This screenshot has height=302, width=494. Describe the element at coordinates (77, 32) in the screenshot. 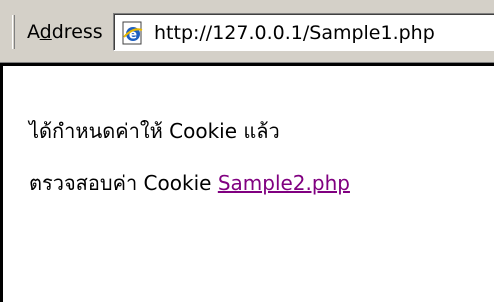

I see `address-label-suffix: dress` at that location.